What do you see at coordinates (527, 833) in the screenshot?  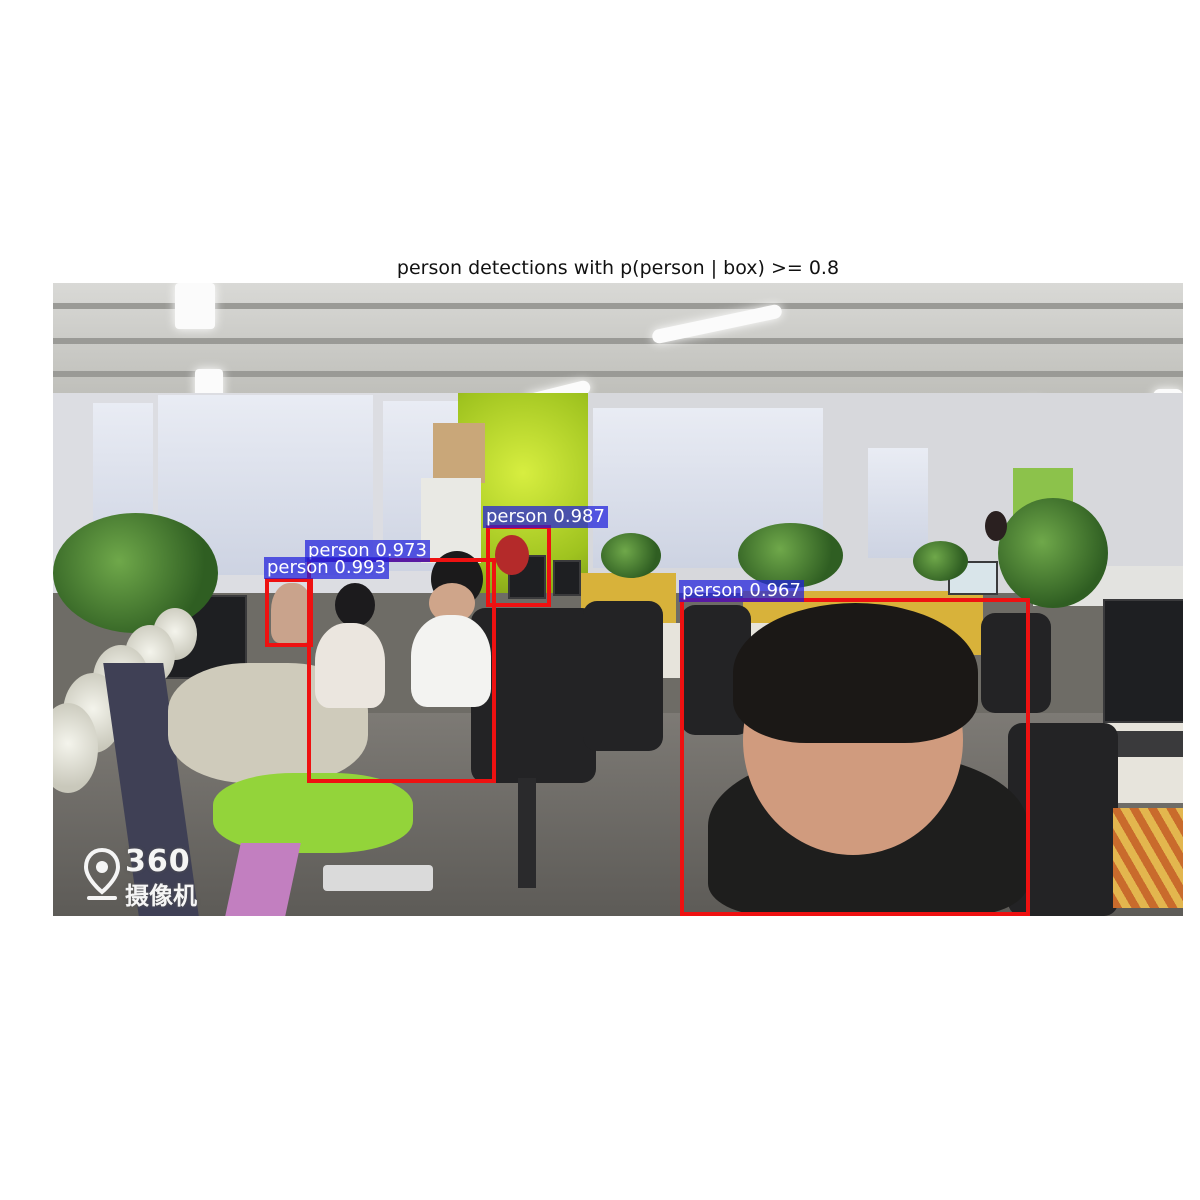 I see `chair-base` at bounding box center [527, 833].